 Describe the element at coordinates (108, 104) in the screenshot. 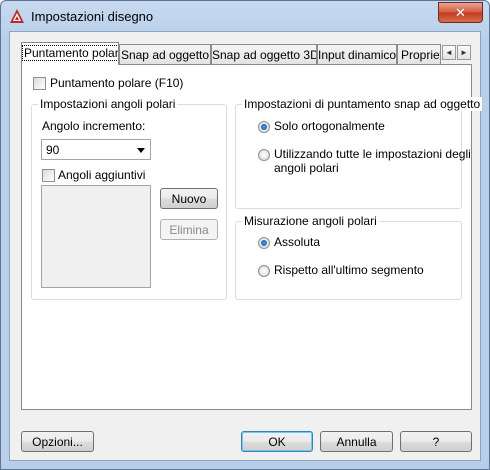

I see `polar-angle-settings-title: Impostazioni angoli polari` at that location.